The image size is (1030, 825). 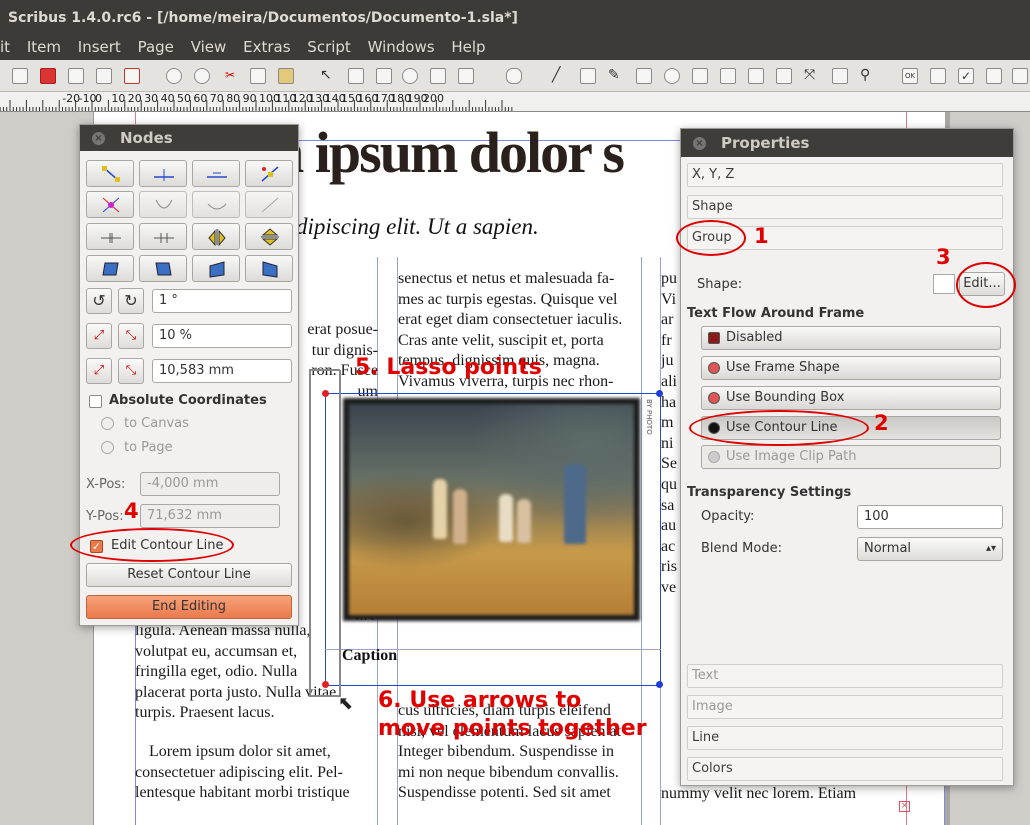 What do you see at coordinates (851, 398) in the screenshot?
I see `text-flow-bounding-box-button: Use Bounding Box` at bounding box center [851, 398].